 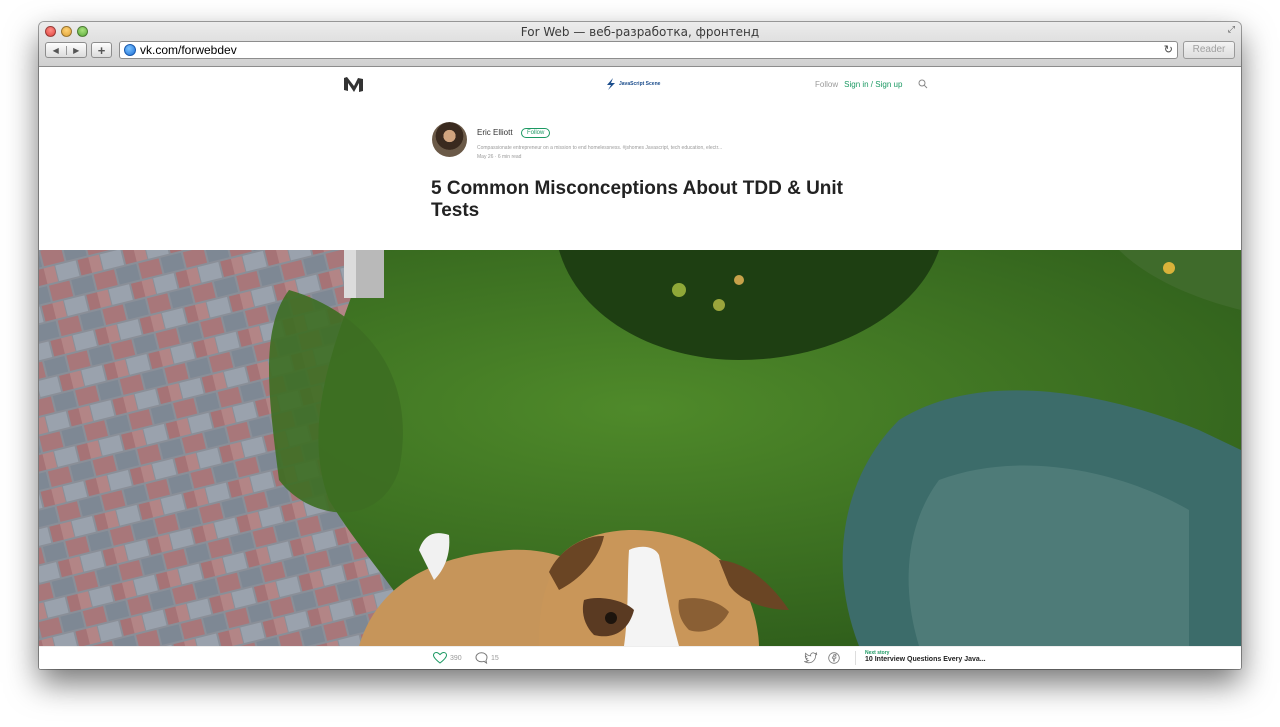 I want to click on reload-icon: ↻, so click(x=1168, y=49).